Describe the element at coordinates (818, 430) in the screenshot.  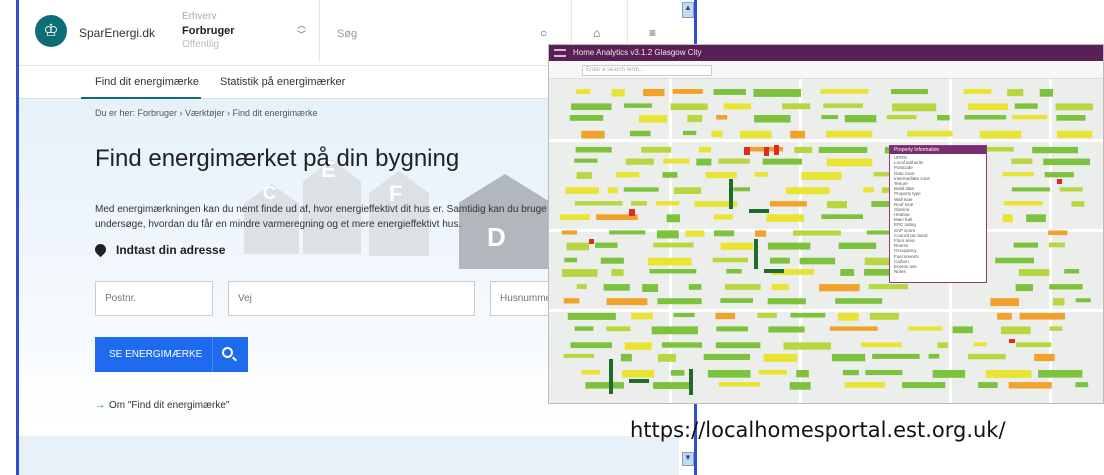
I see `source-url-caption: https://localhomesportal.est.org.uk/` at that location.